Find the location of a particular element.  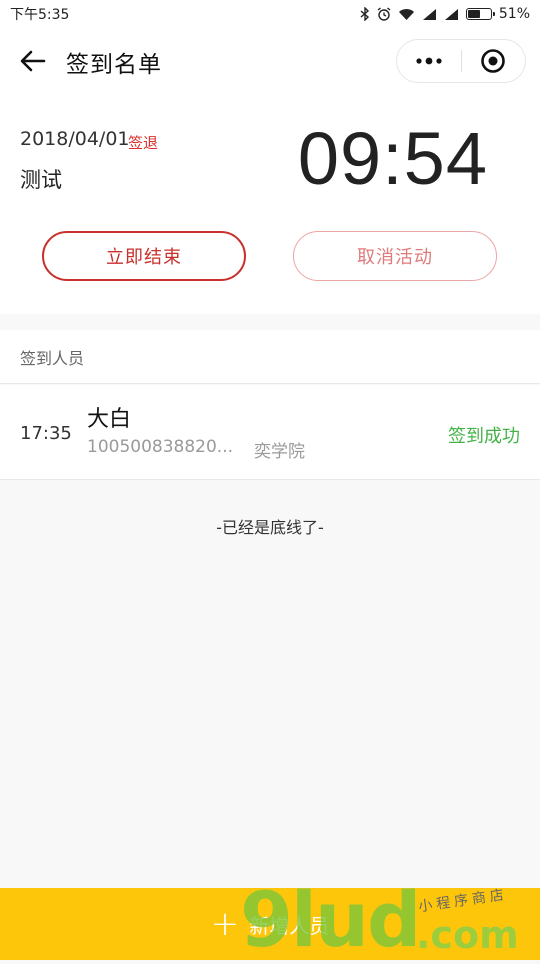

attendee-name: 大白 is located at coordinates (109, 419).